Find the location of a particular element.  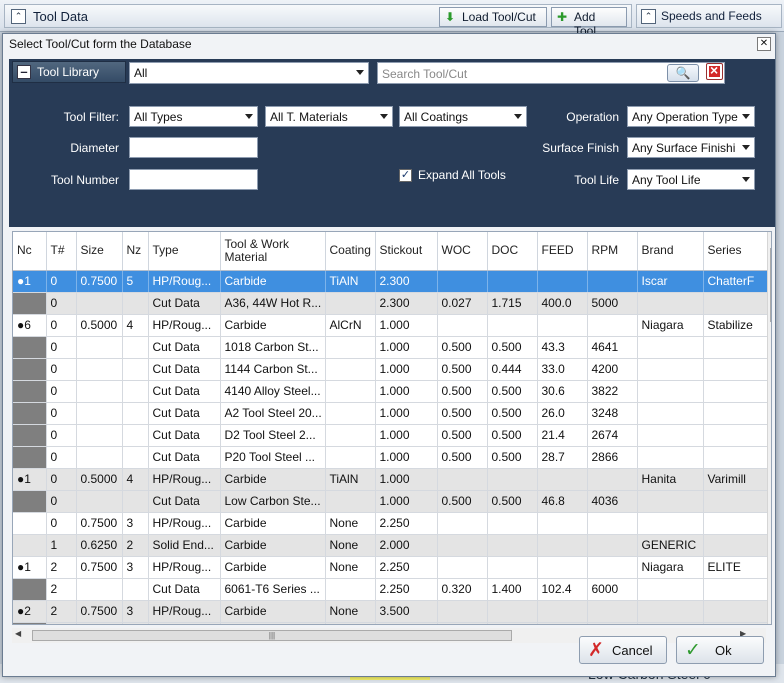

cancel-button: ✗ Cancel is located at coordinates (623, 650).